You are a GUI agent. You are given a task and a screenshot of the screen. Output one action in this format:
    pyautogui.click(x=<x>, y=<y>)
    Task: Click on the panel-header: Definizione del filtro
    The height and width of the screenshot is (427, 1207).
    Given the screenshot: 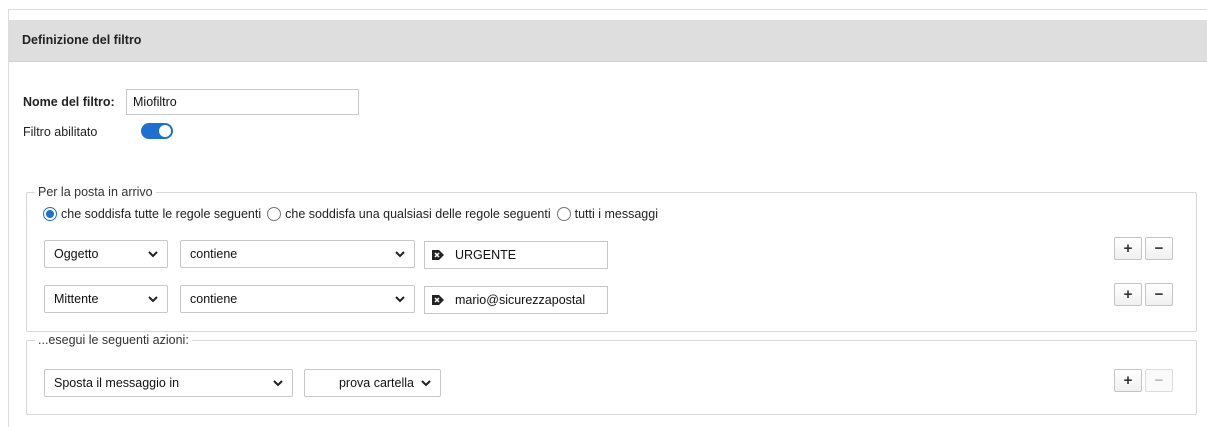 What is the action you would take?
    pyautogui.click(x=608, y=41)
    